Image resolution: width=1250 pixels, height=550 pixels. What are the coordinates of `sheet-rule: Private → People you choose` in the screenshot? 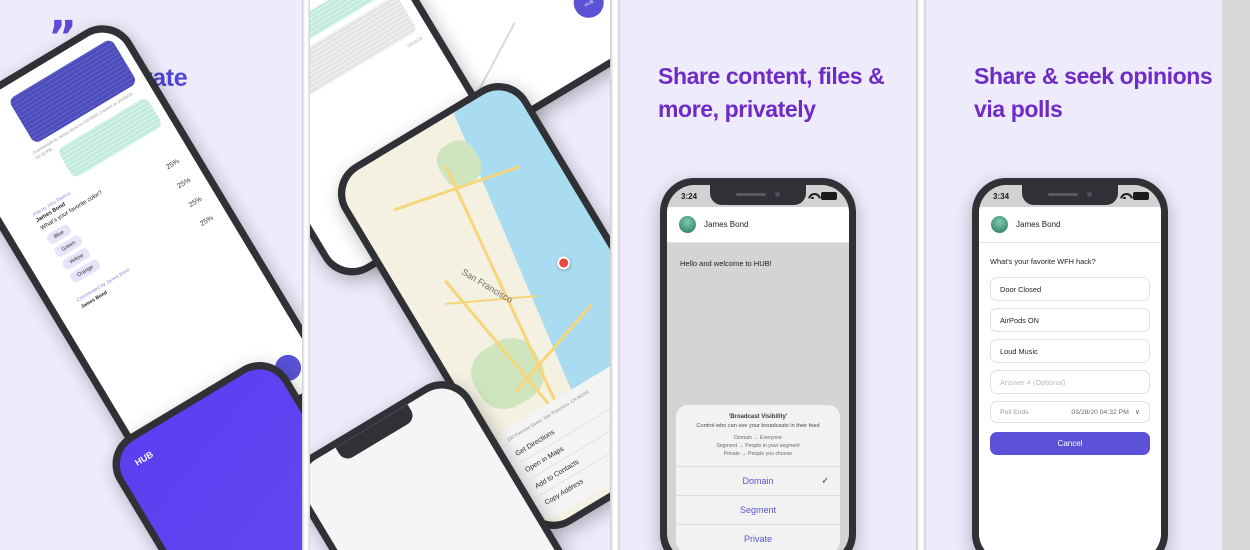 It's located at (758, 454).